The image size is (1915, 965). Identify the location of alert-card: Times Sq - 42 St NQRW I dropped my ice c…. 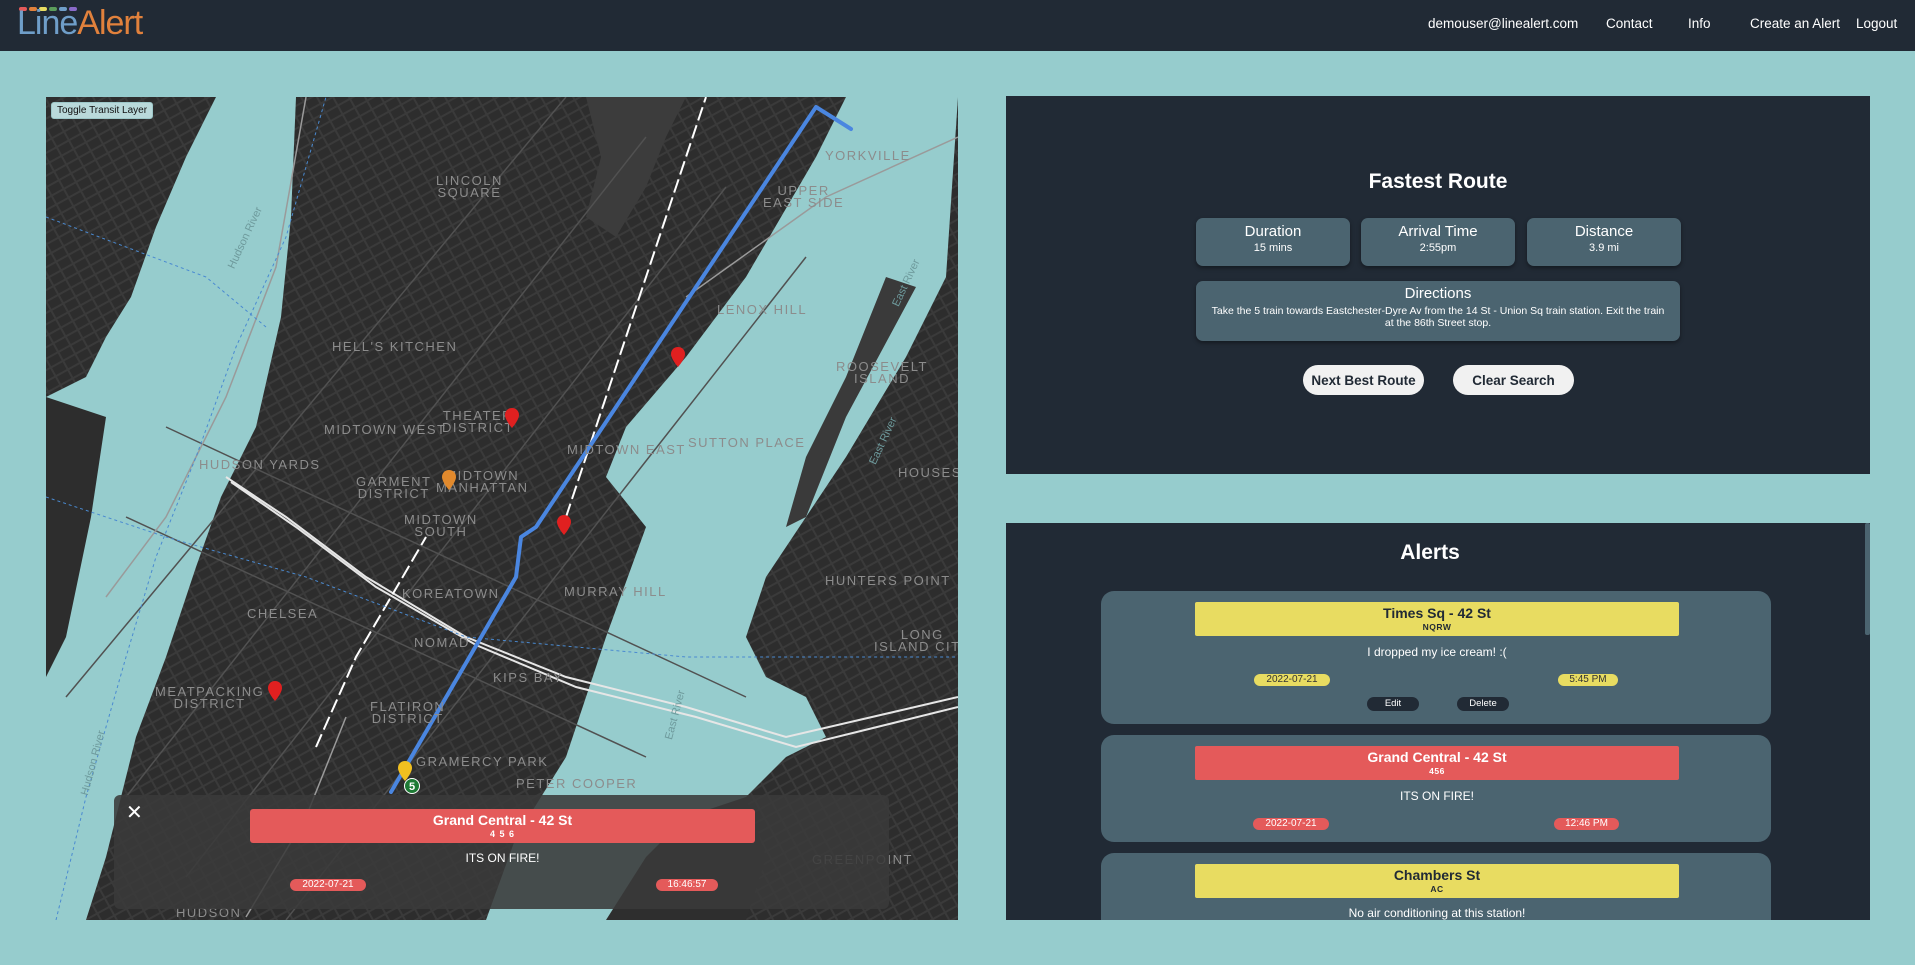
(1436, 657).